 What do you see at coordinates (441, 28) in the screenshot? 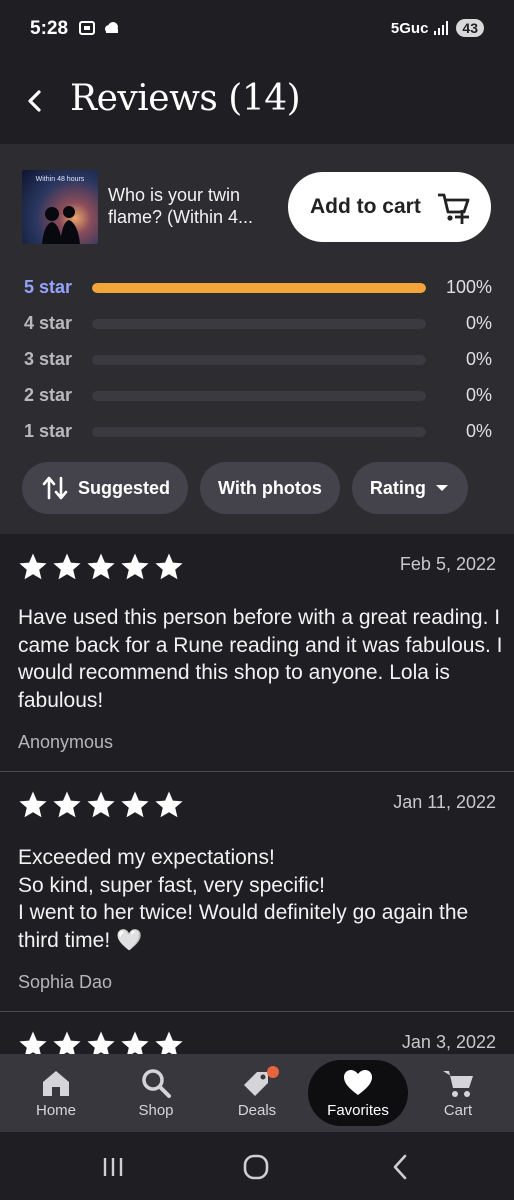
I see `signal-icon` at bounding box center [441, 28].